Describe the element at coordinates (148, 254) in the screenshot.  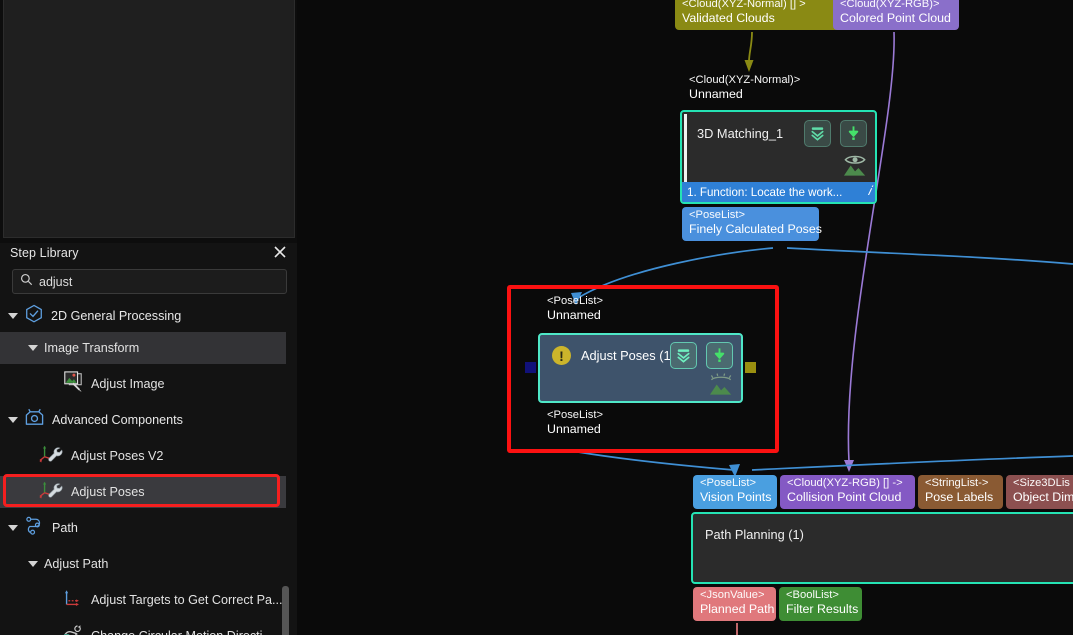
I see `step-library-header: Step Library` at that location.